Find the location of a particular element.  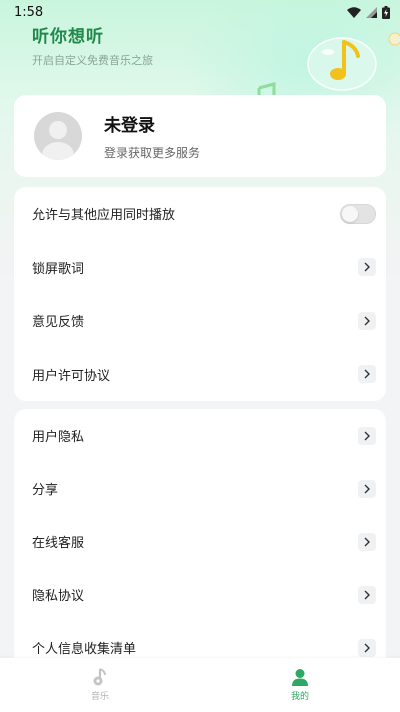

status-icons is located at coordinates (368, 12).